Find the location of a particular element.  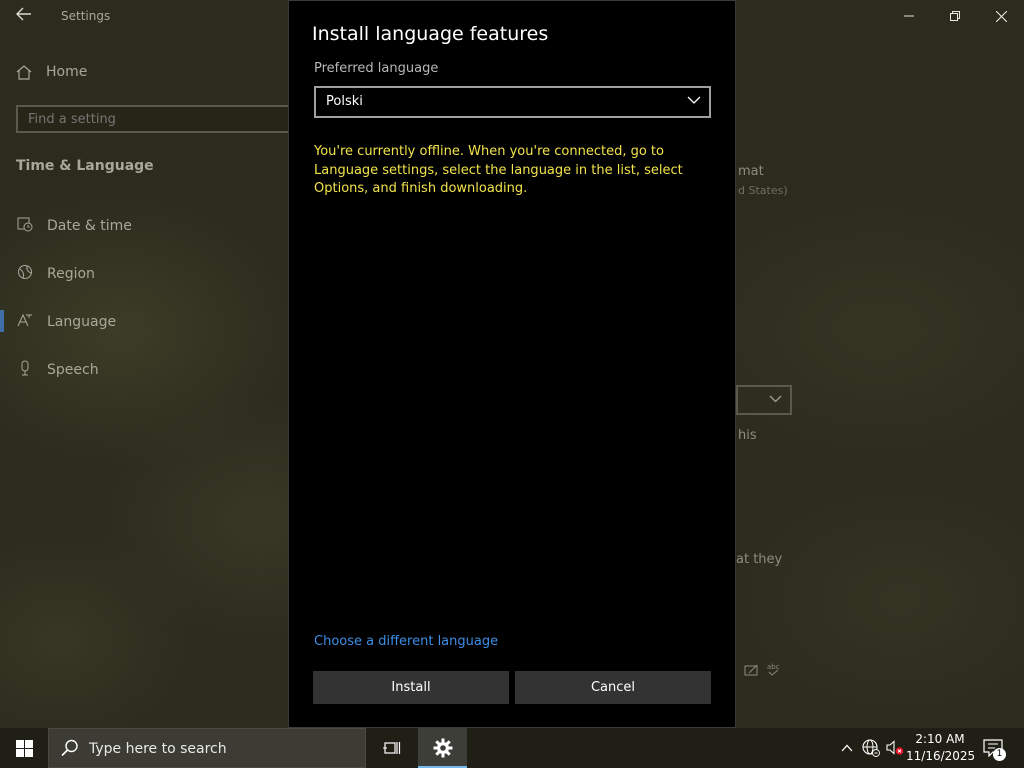

clock-date: 11/16/2025 is located at coordinates (941, 756).